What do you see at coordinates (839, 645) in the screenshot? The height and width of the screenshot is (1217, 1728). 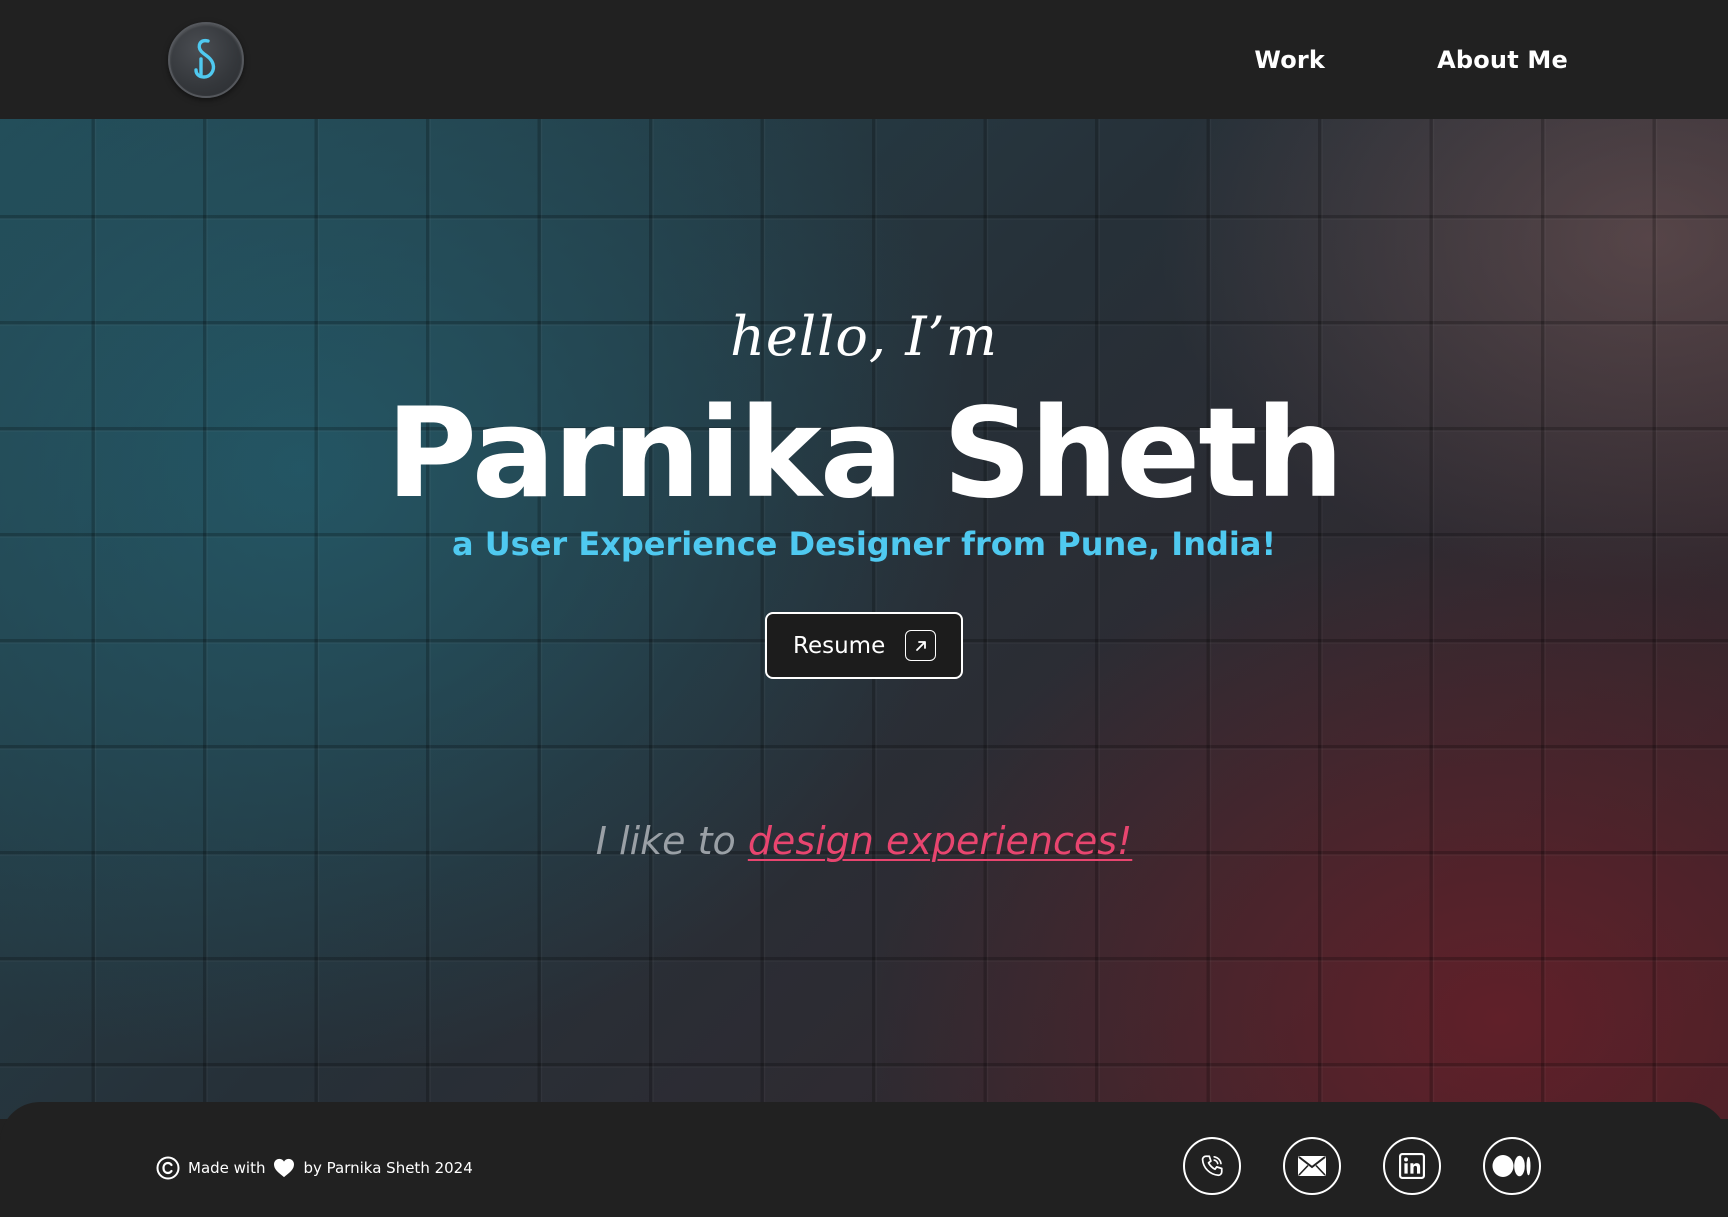 I see `resume-button-label: Resume` at bounding box center [839, 645].